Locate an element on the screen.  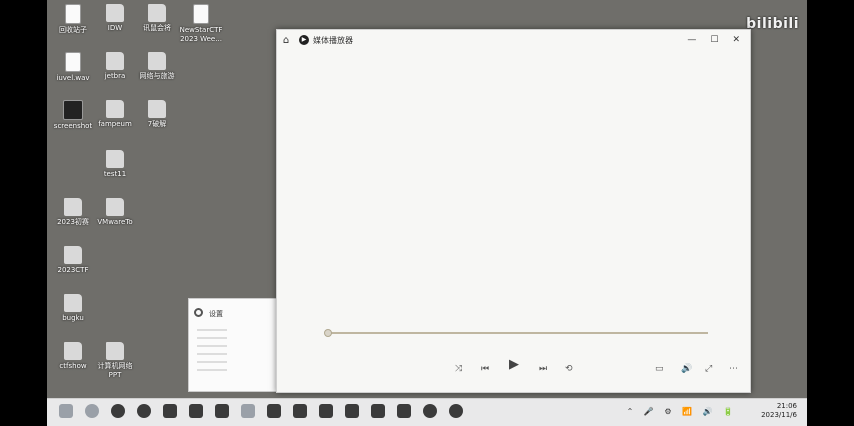
more-options-icon: ⋯ is located at coordinates (733, 369).